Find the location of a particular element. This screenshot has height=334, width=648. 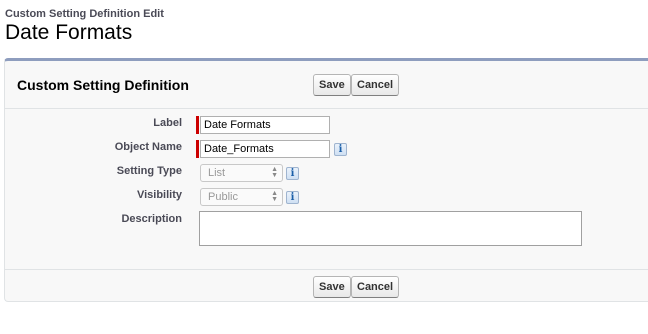

setting-type-value: List is located at coordinates (217, 173).